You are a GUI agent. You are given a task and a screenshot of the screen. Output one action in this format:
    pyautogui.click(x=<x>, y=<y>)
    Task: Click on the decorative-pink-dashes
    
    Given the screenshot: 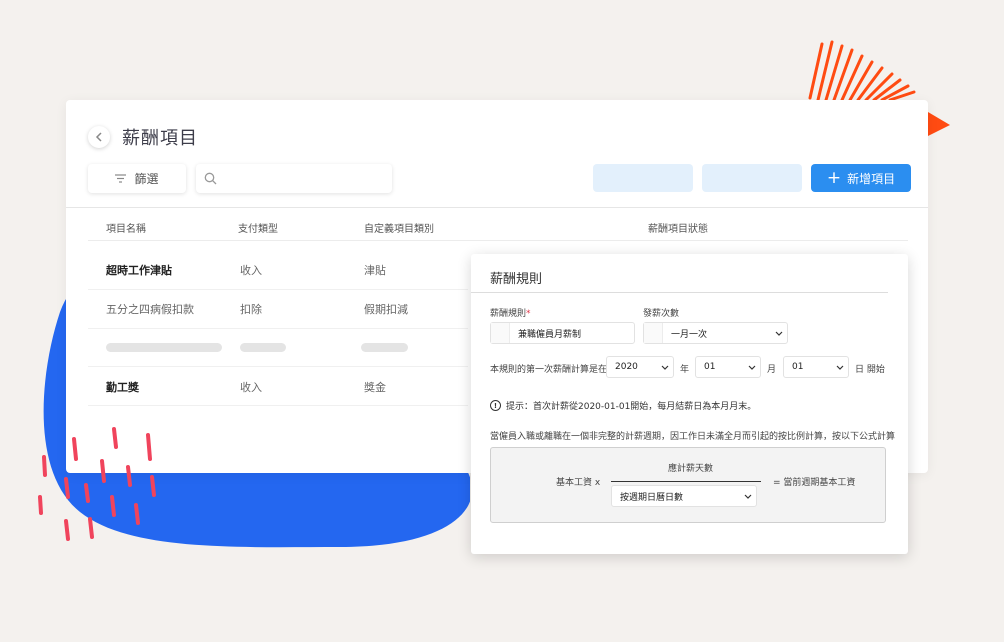 What is the action you would take?
    pyautogui.click(x=97, y=484)
    